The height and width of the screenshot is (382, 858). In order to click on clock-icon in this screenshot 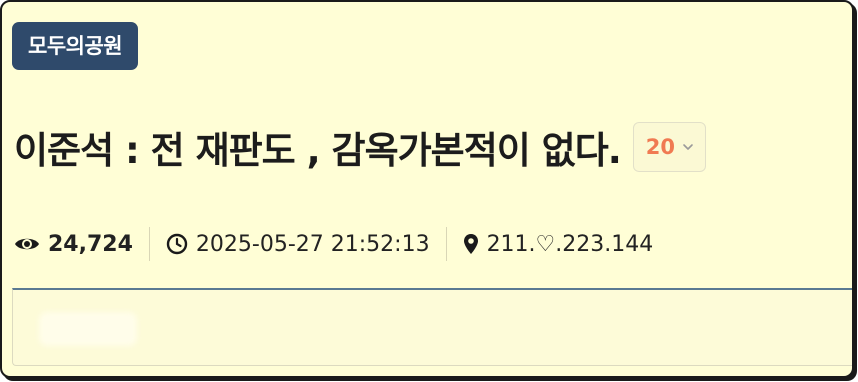, I will do `click(177, 244)`.